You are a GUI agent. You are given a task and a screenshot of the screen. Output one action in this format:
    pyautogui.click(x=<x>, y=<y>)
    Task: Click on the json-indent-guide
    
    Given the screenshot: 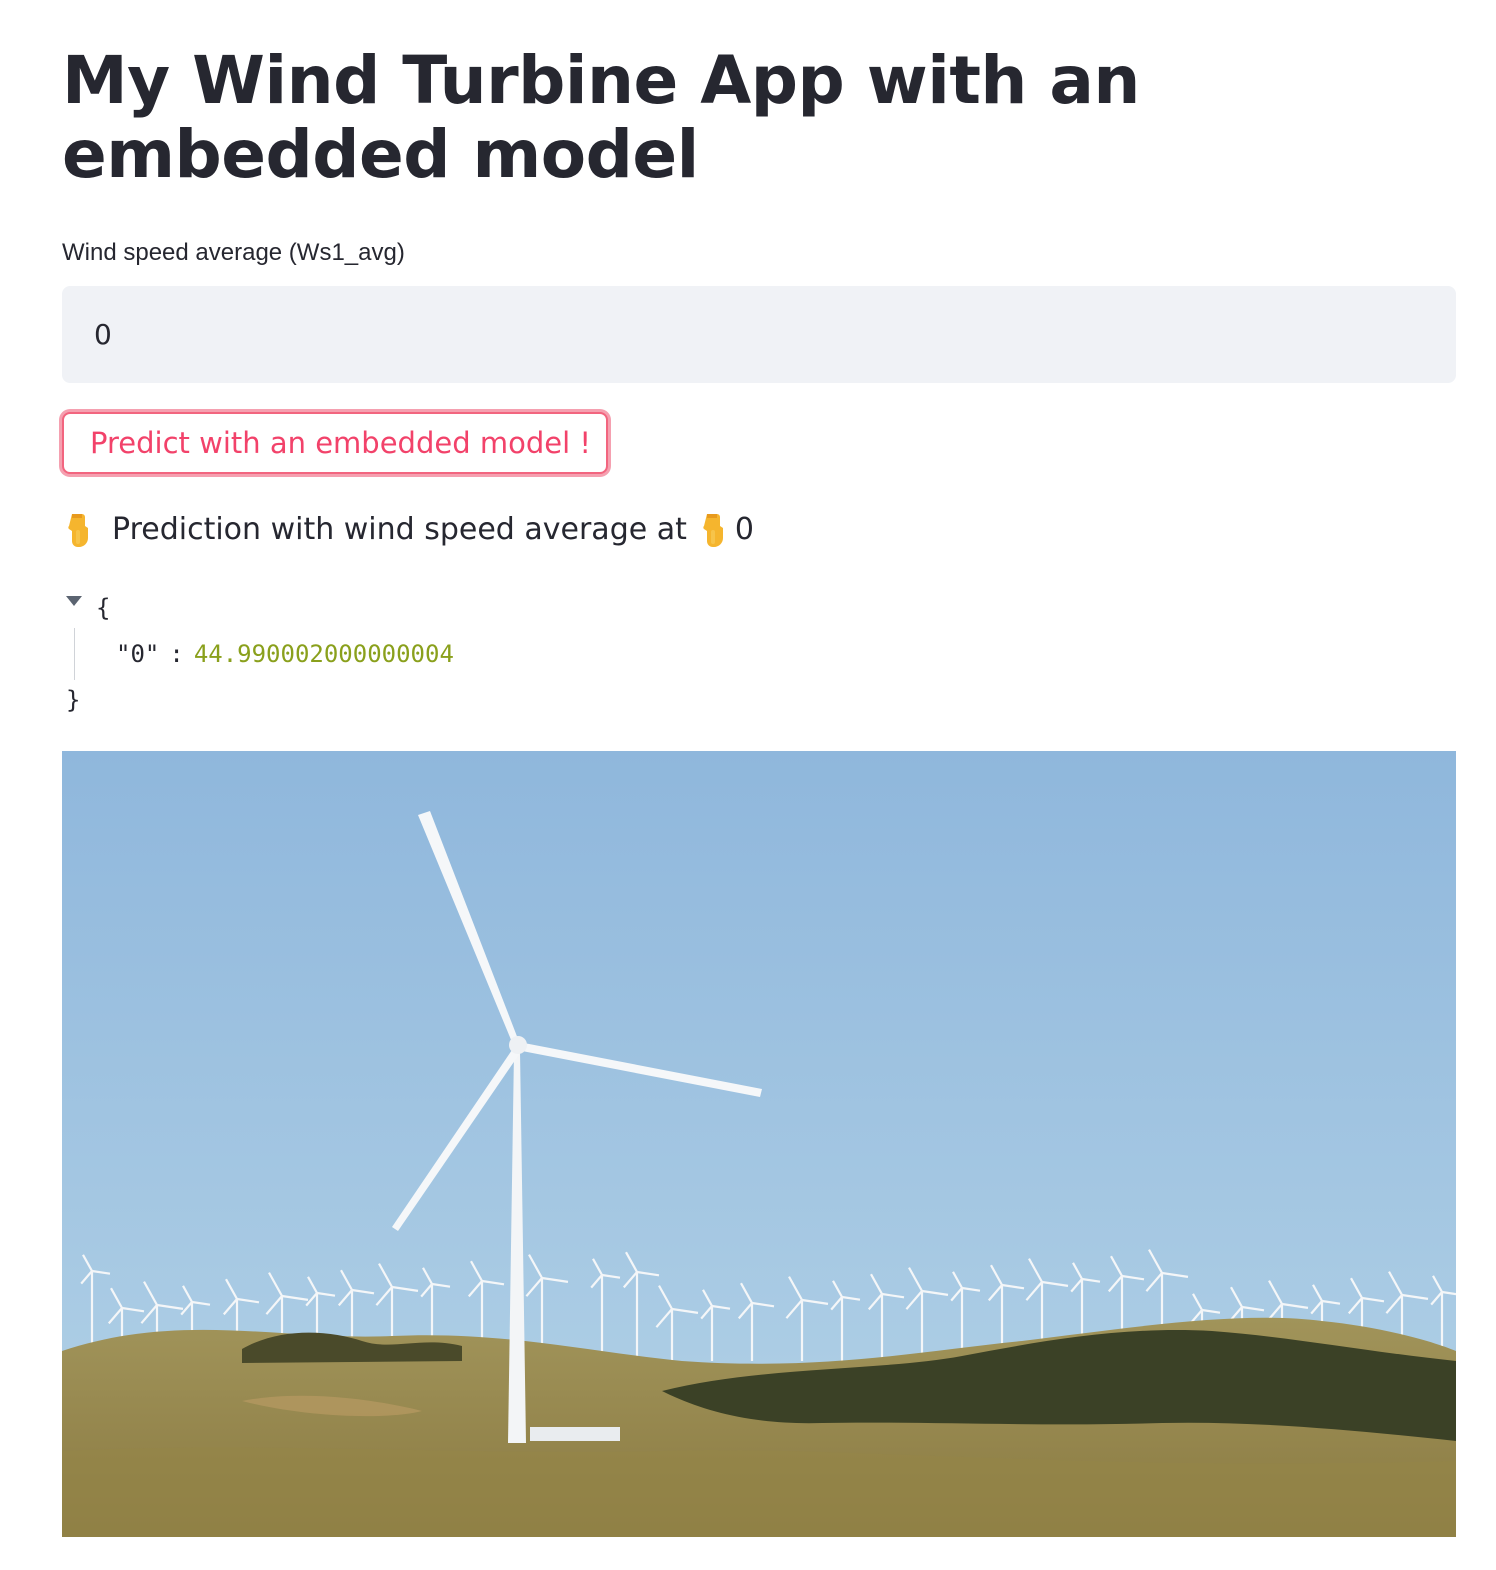 What is the action you would take?
    pyautogui.click(x=74, y=654)
    